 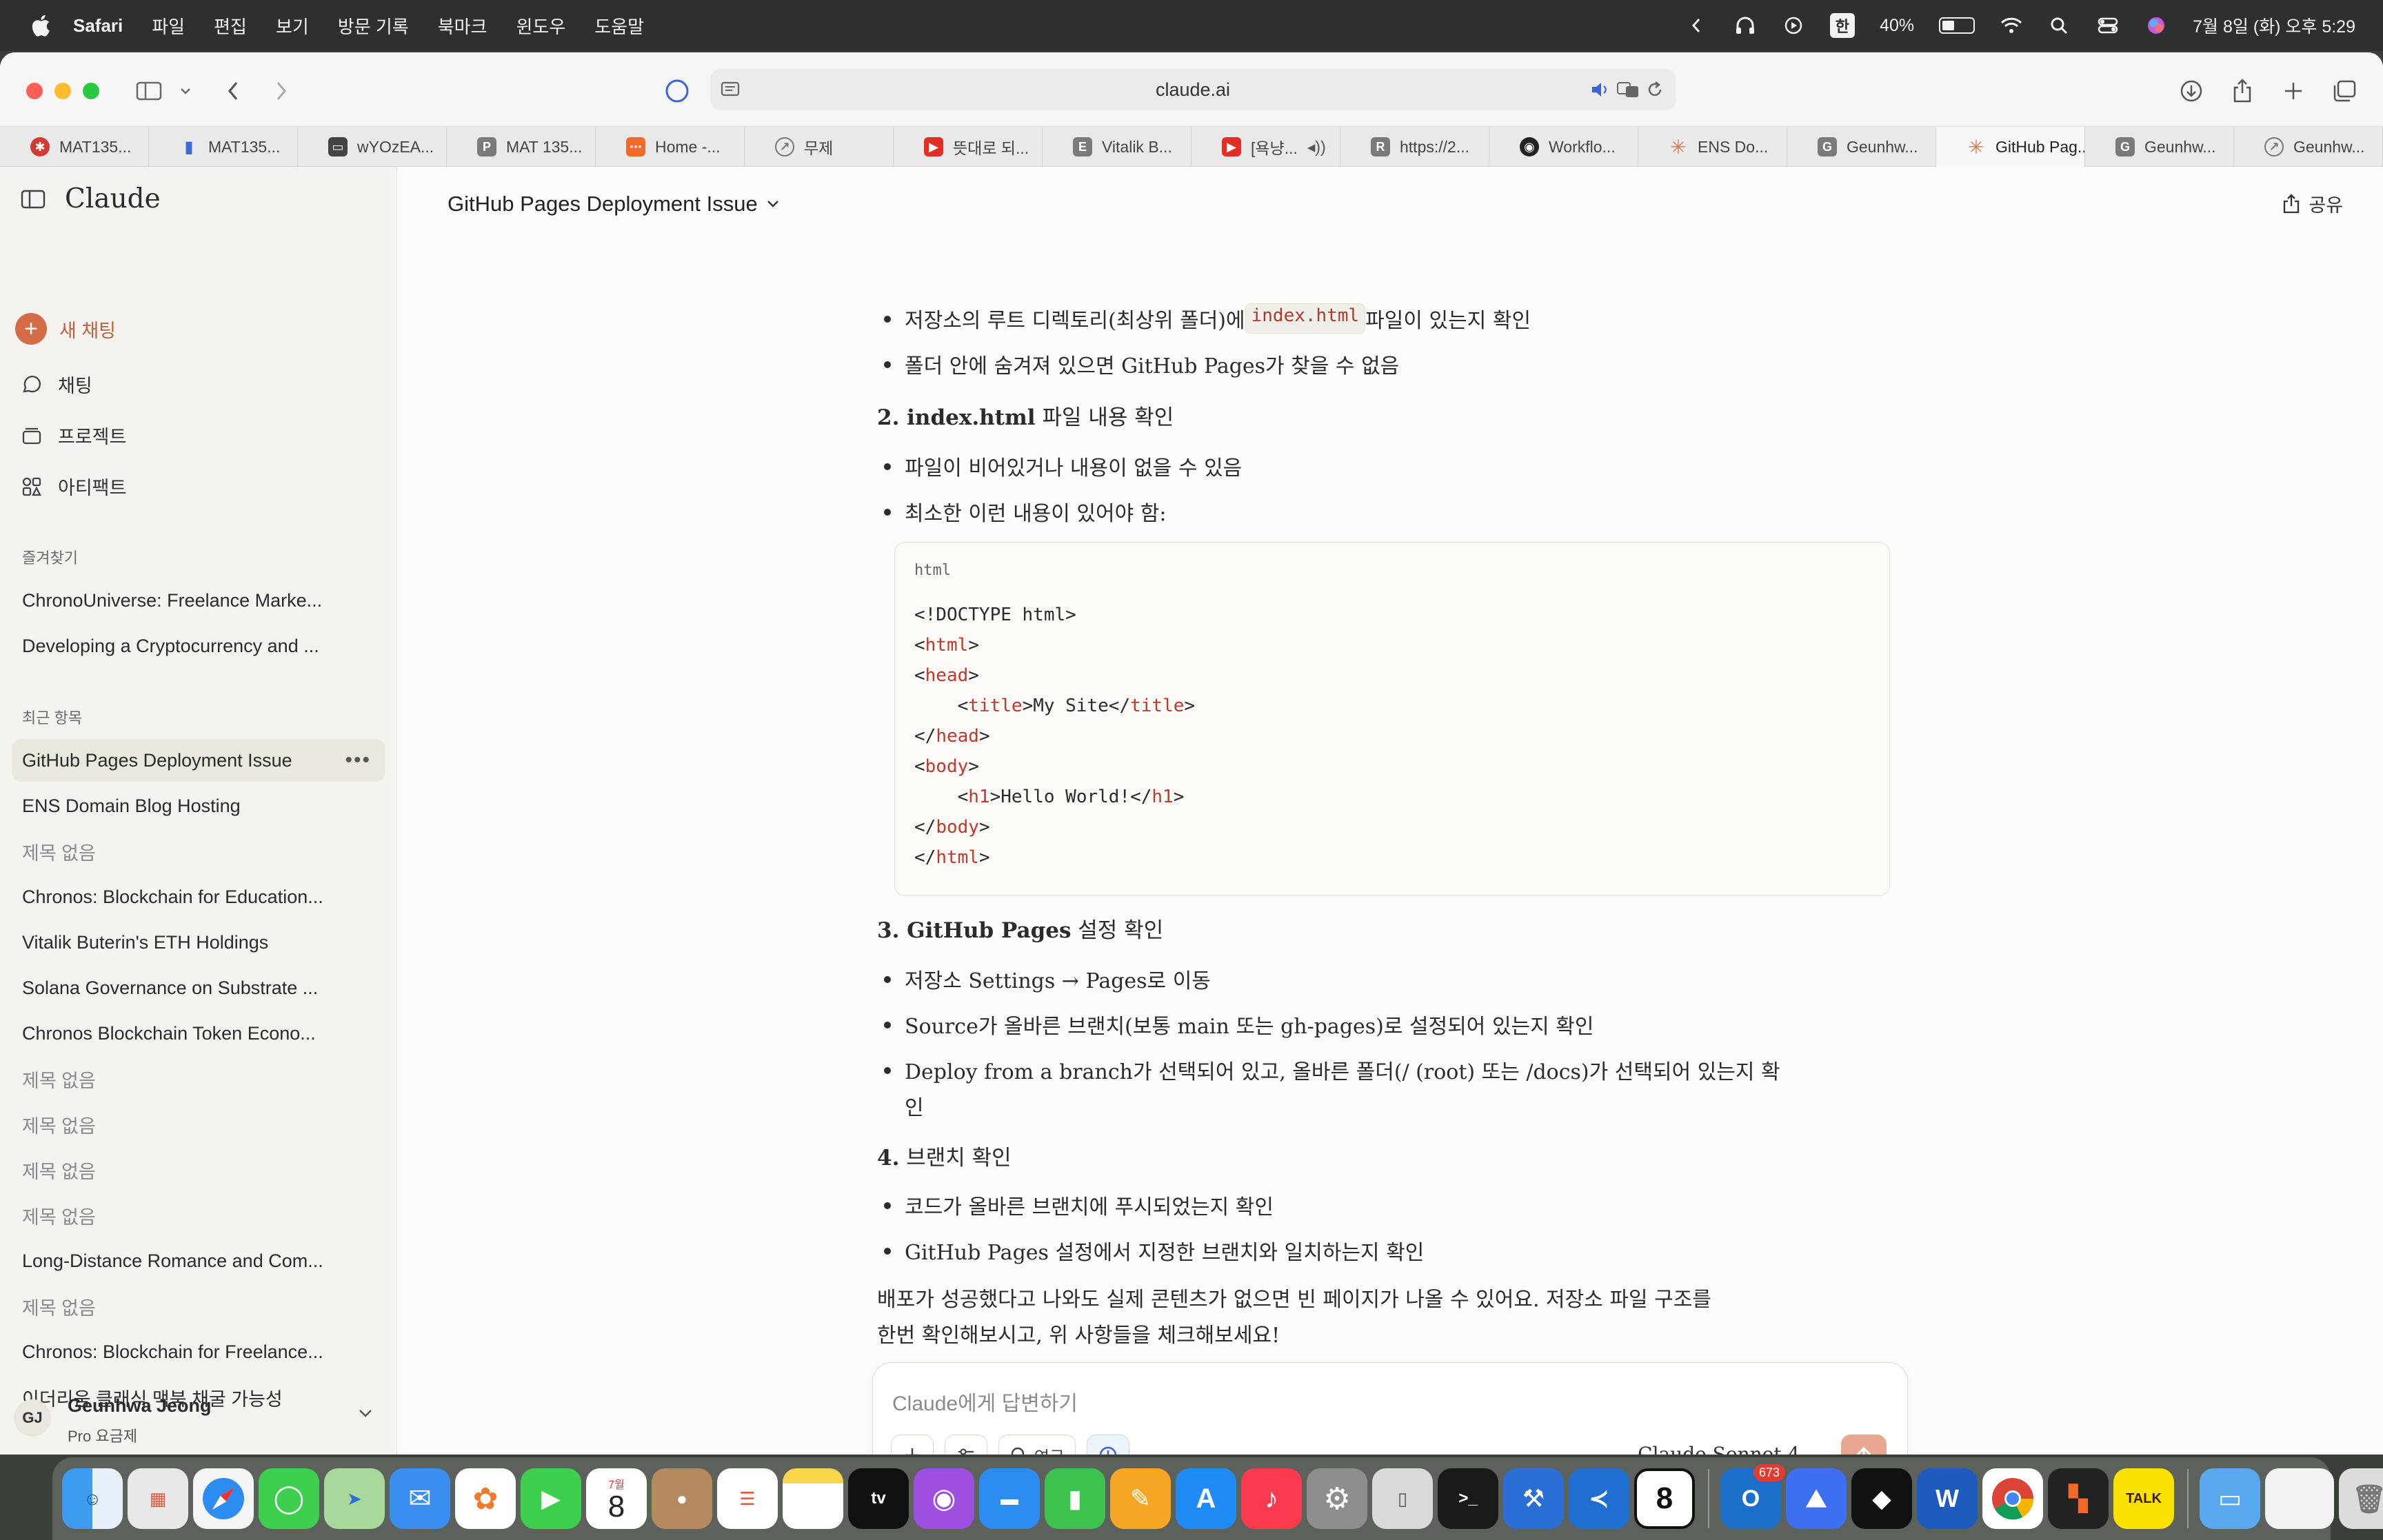 What do you see at coordinates (34, 91) in the screenshot?
I see `close-window-button` at bounding box center [34, 91].